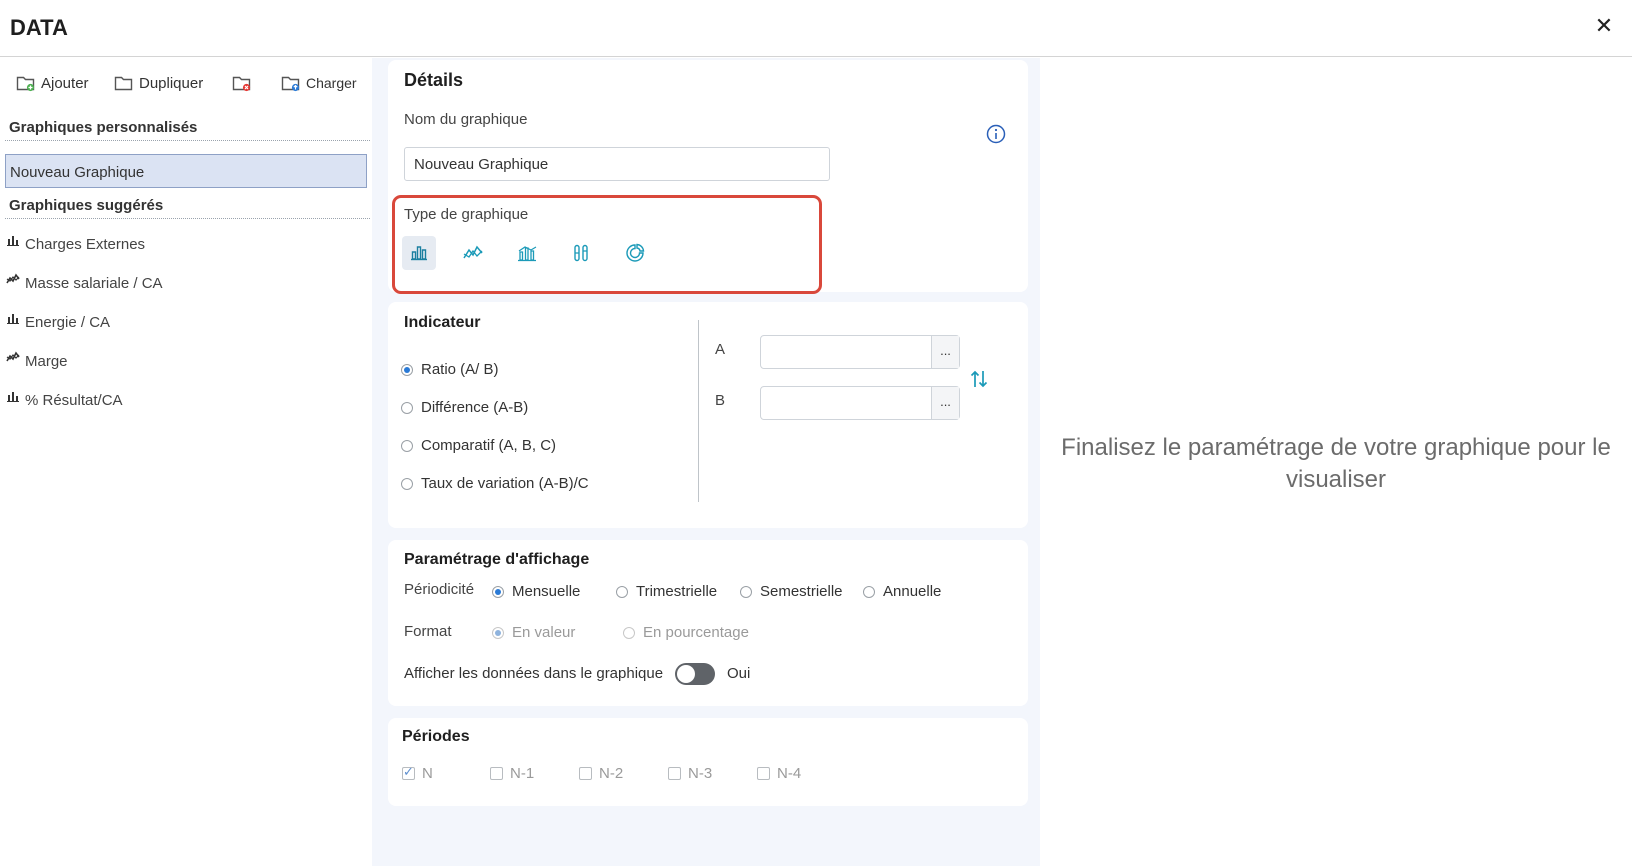  I want to click on show-data-toggle, so click(695, 674).